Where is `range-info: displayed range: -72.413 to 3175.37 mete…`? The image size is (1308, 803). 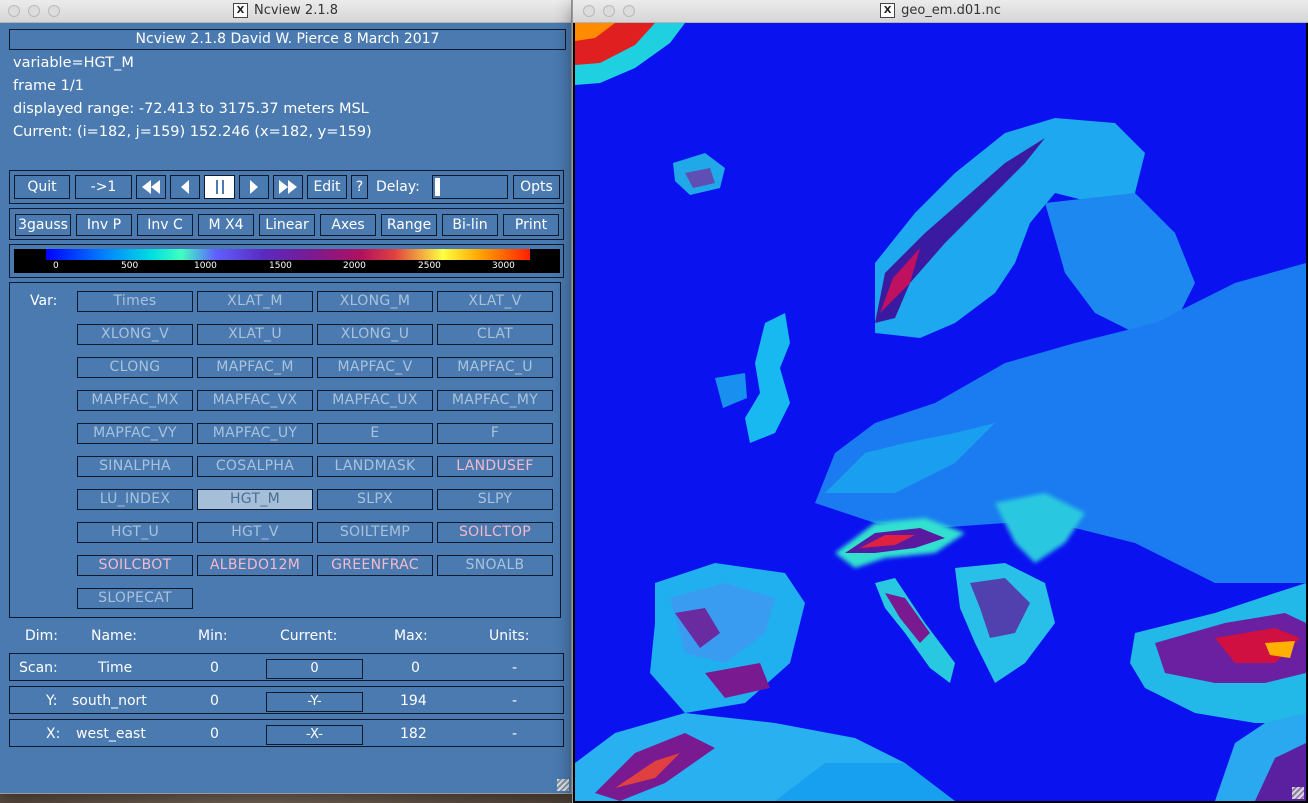 range-info: displayed range: -72.413 to 3175.37 mete… is located at coordinates (191, 109).